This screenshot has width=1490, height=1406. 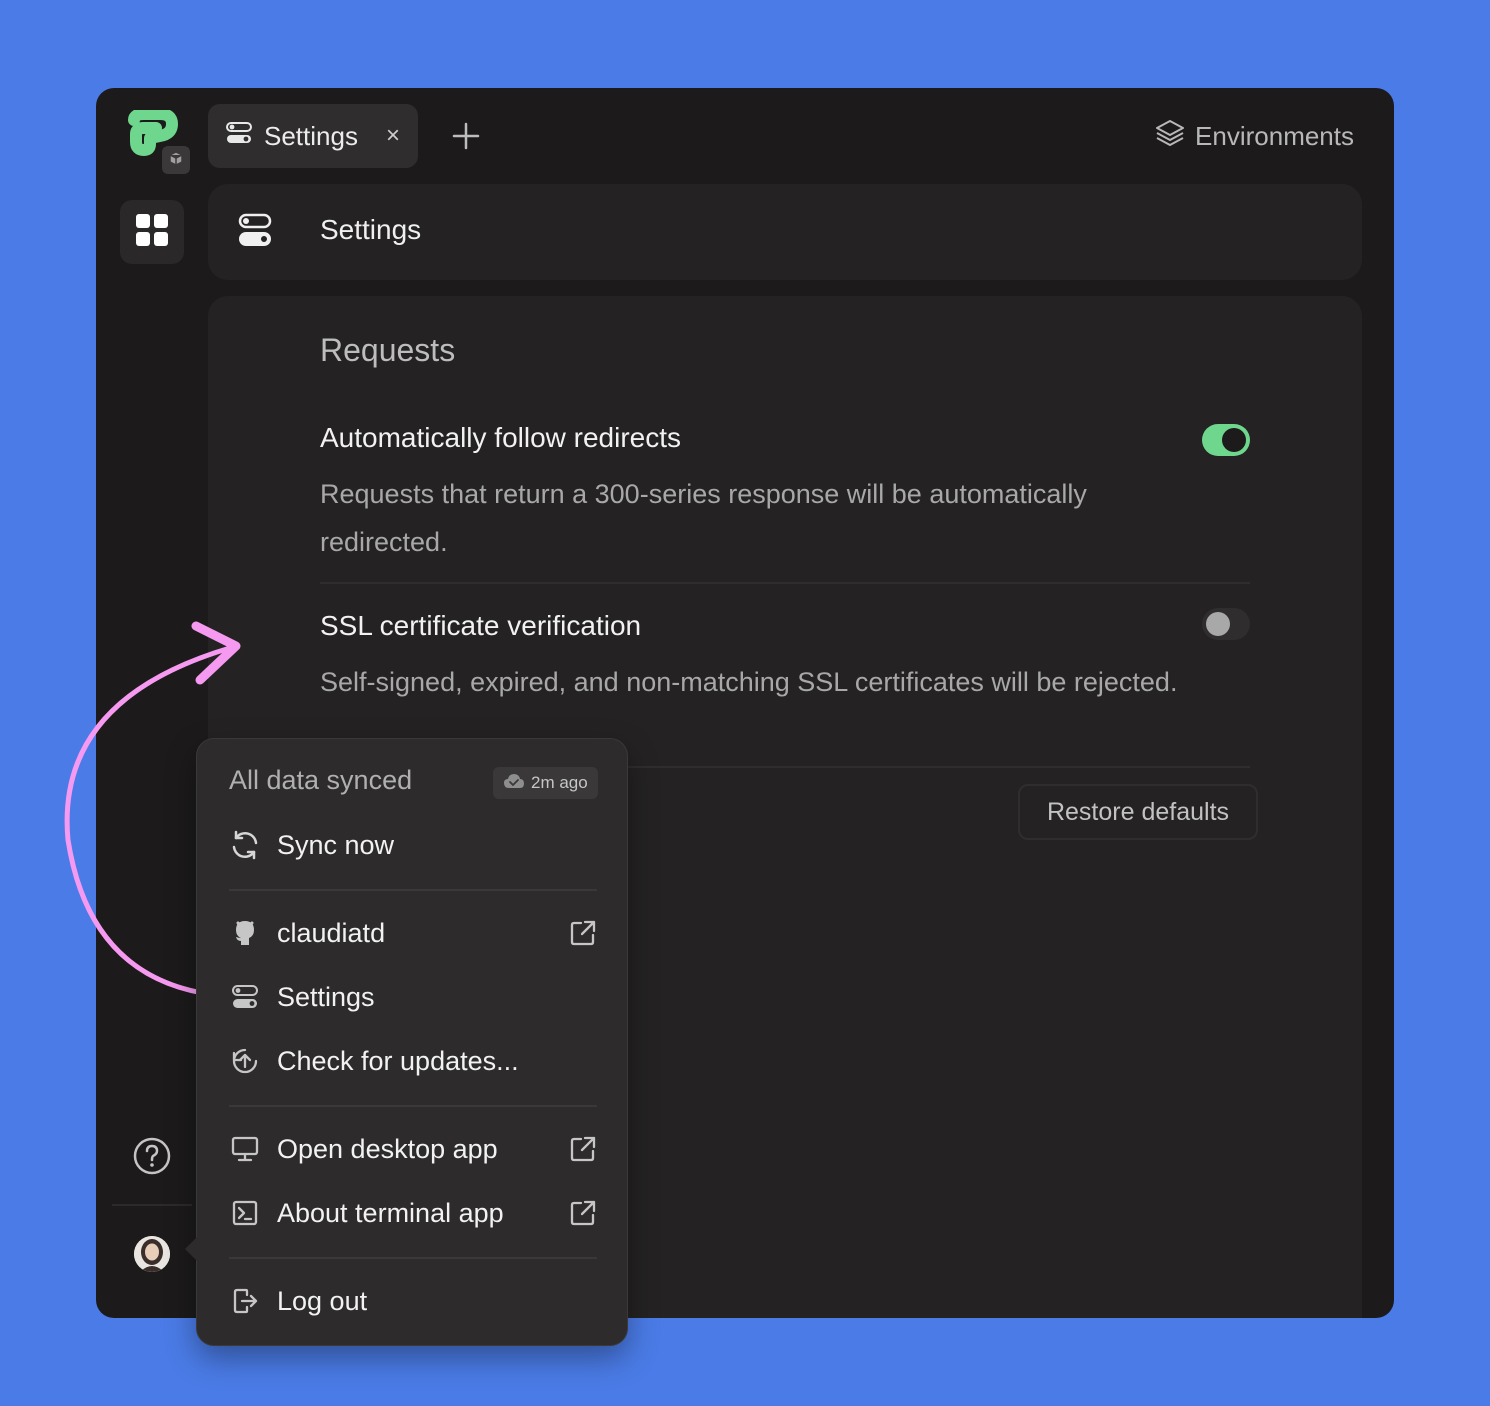 What do you see at coordinates (245, 1149) in the screenshot?
I see `desktop-icon` at bounding box center [245, 1149].